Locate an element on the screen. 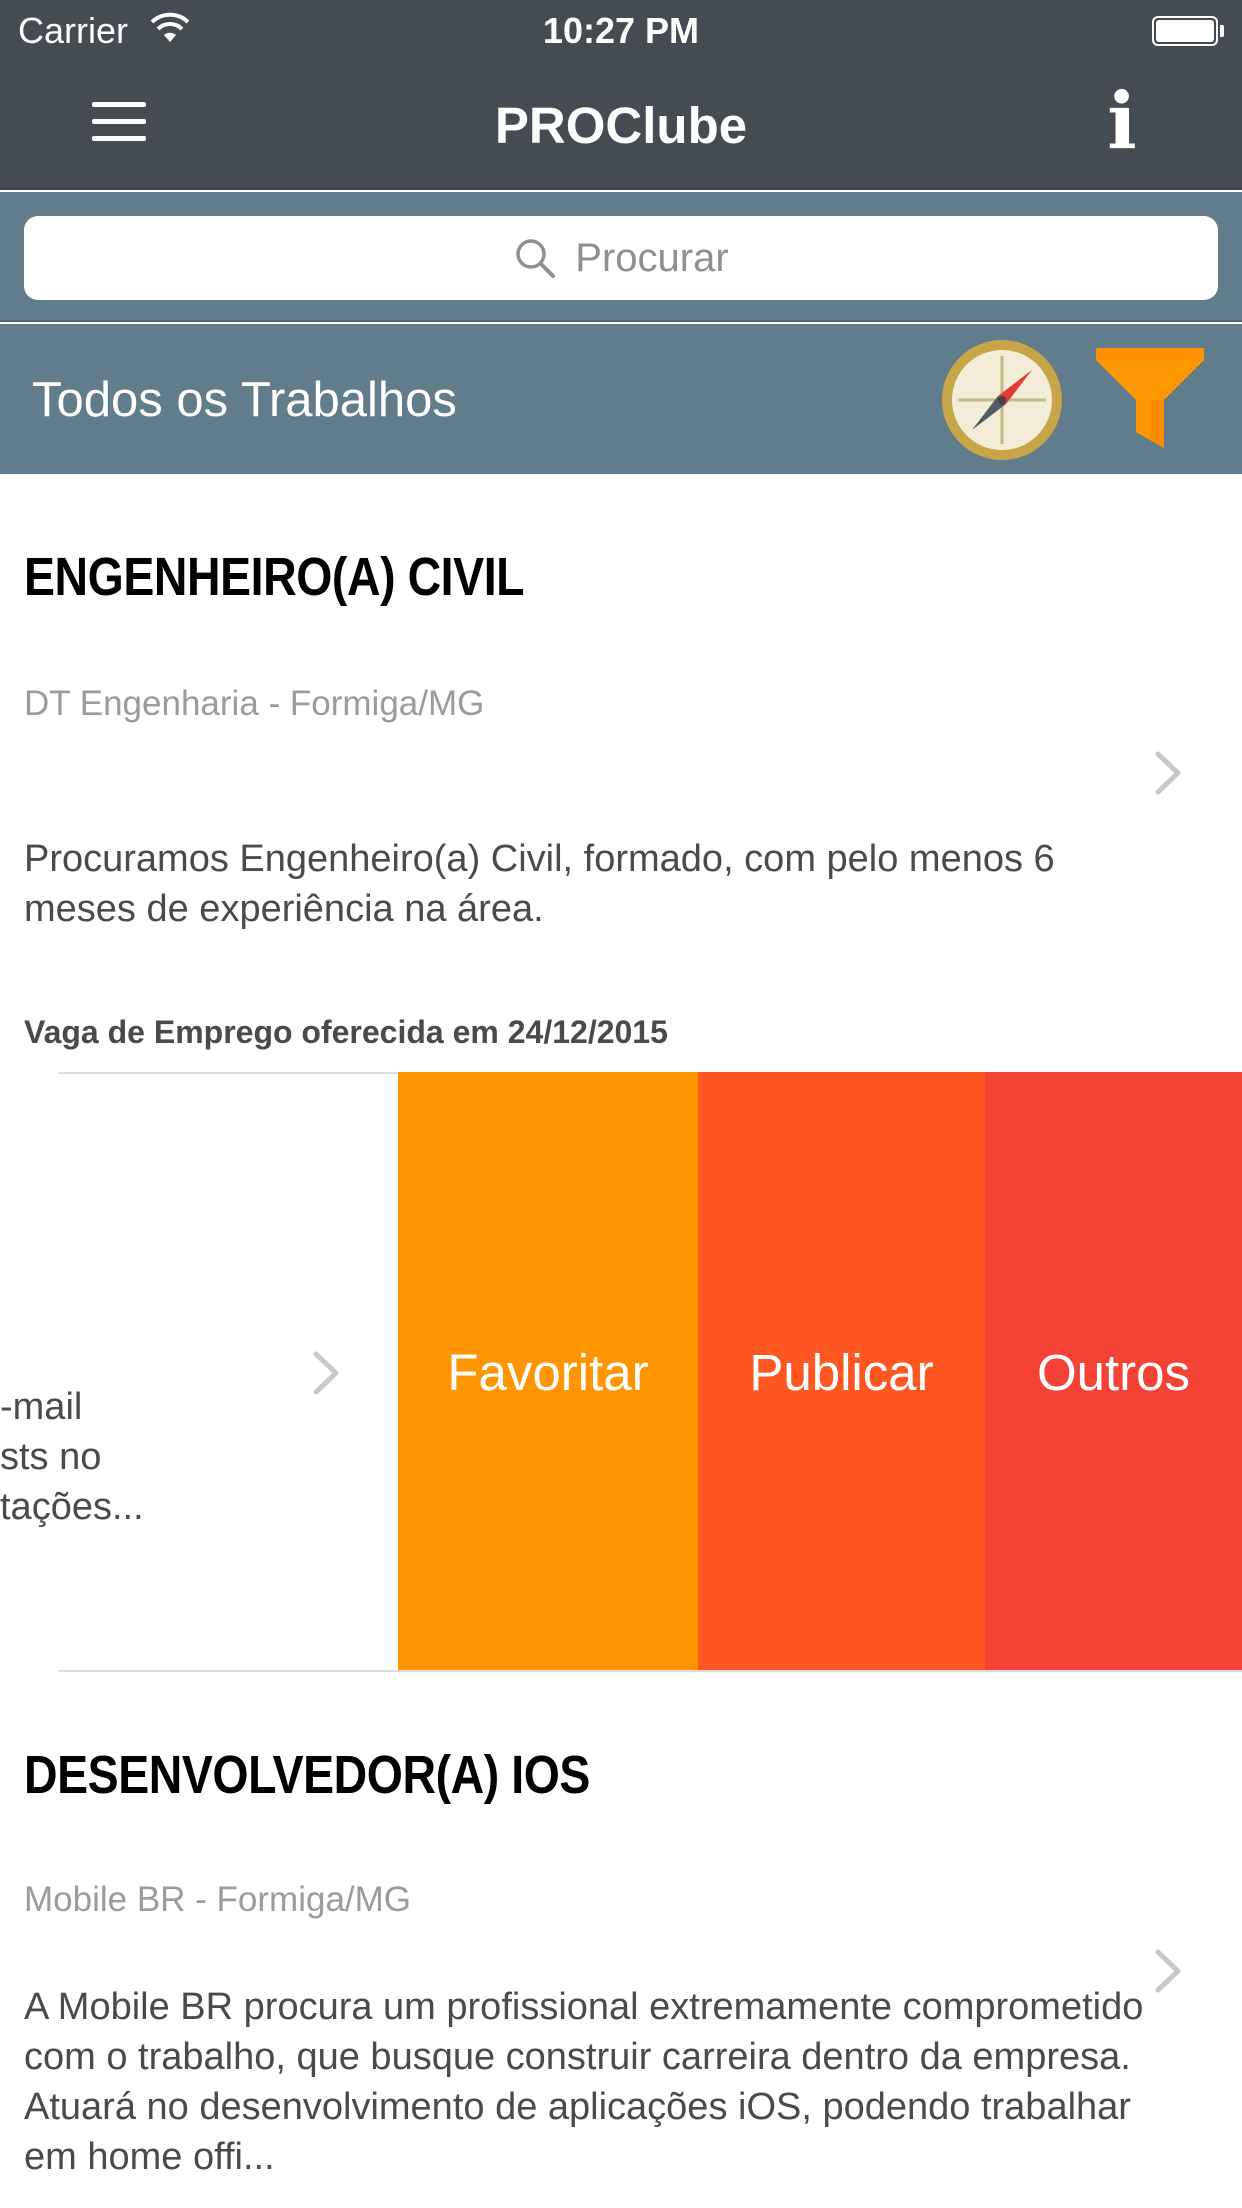  job-title: ENGENHEIRO(A) CIVIL is located at coordinates (274, 577).